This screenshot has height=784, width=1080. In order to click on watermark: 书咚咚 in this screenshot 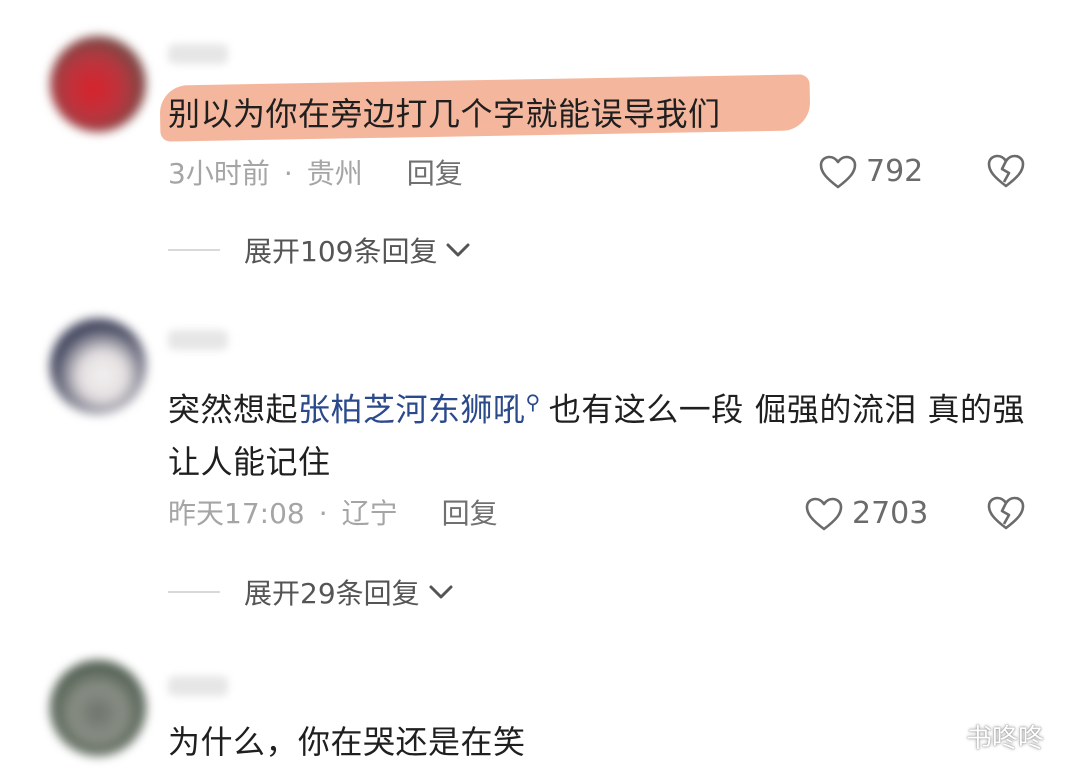, I will do `click(986, 736)`.